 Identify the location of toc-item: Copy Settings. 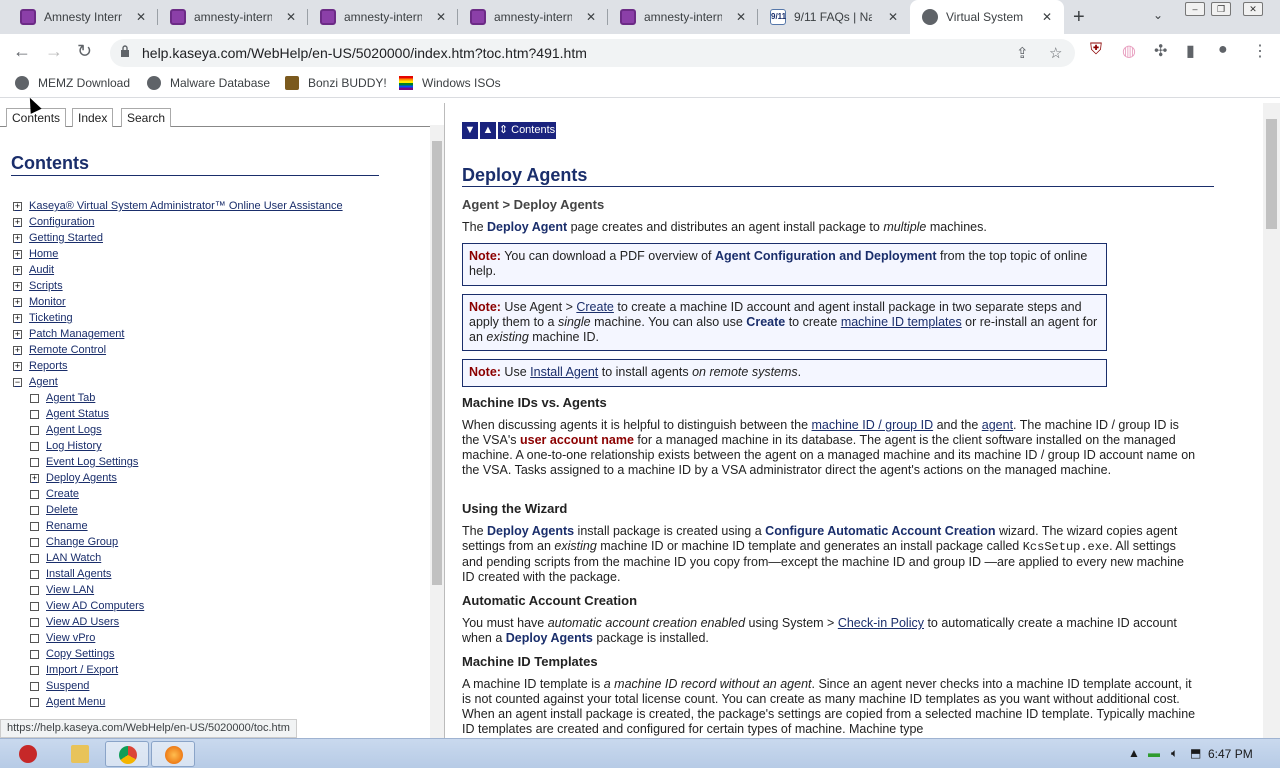
(72, 654).